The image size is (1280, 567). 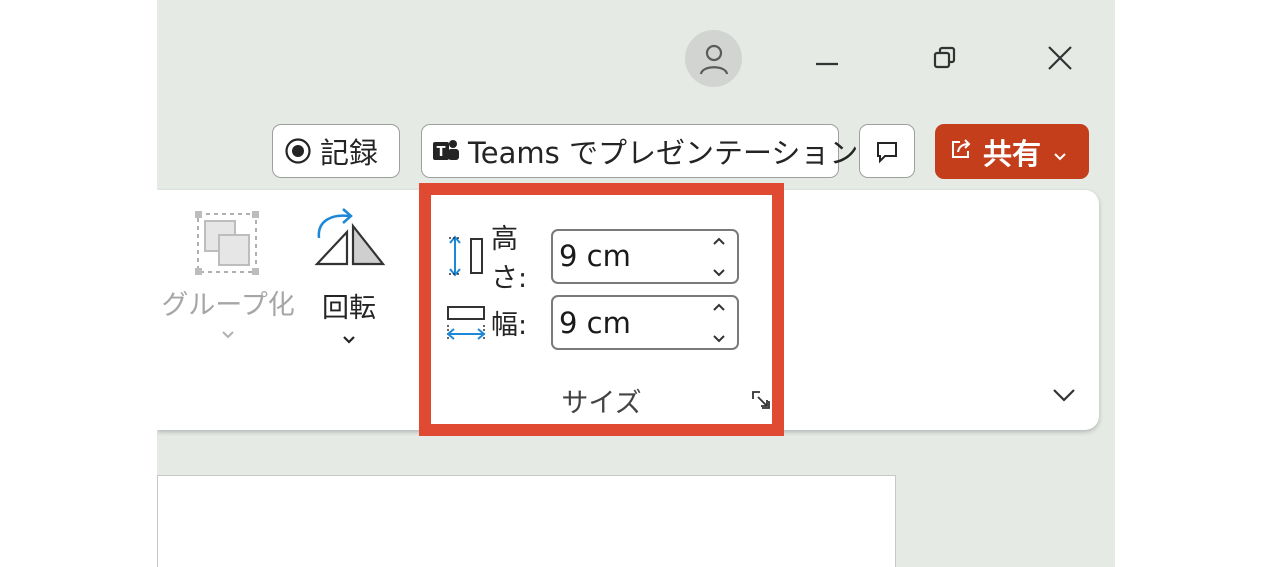 I want to click on slide-canvas, so click(x=526, y=521).